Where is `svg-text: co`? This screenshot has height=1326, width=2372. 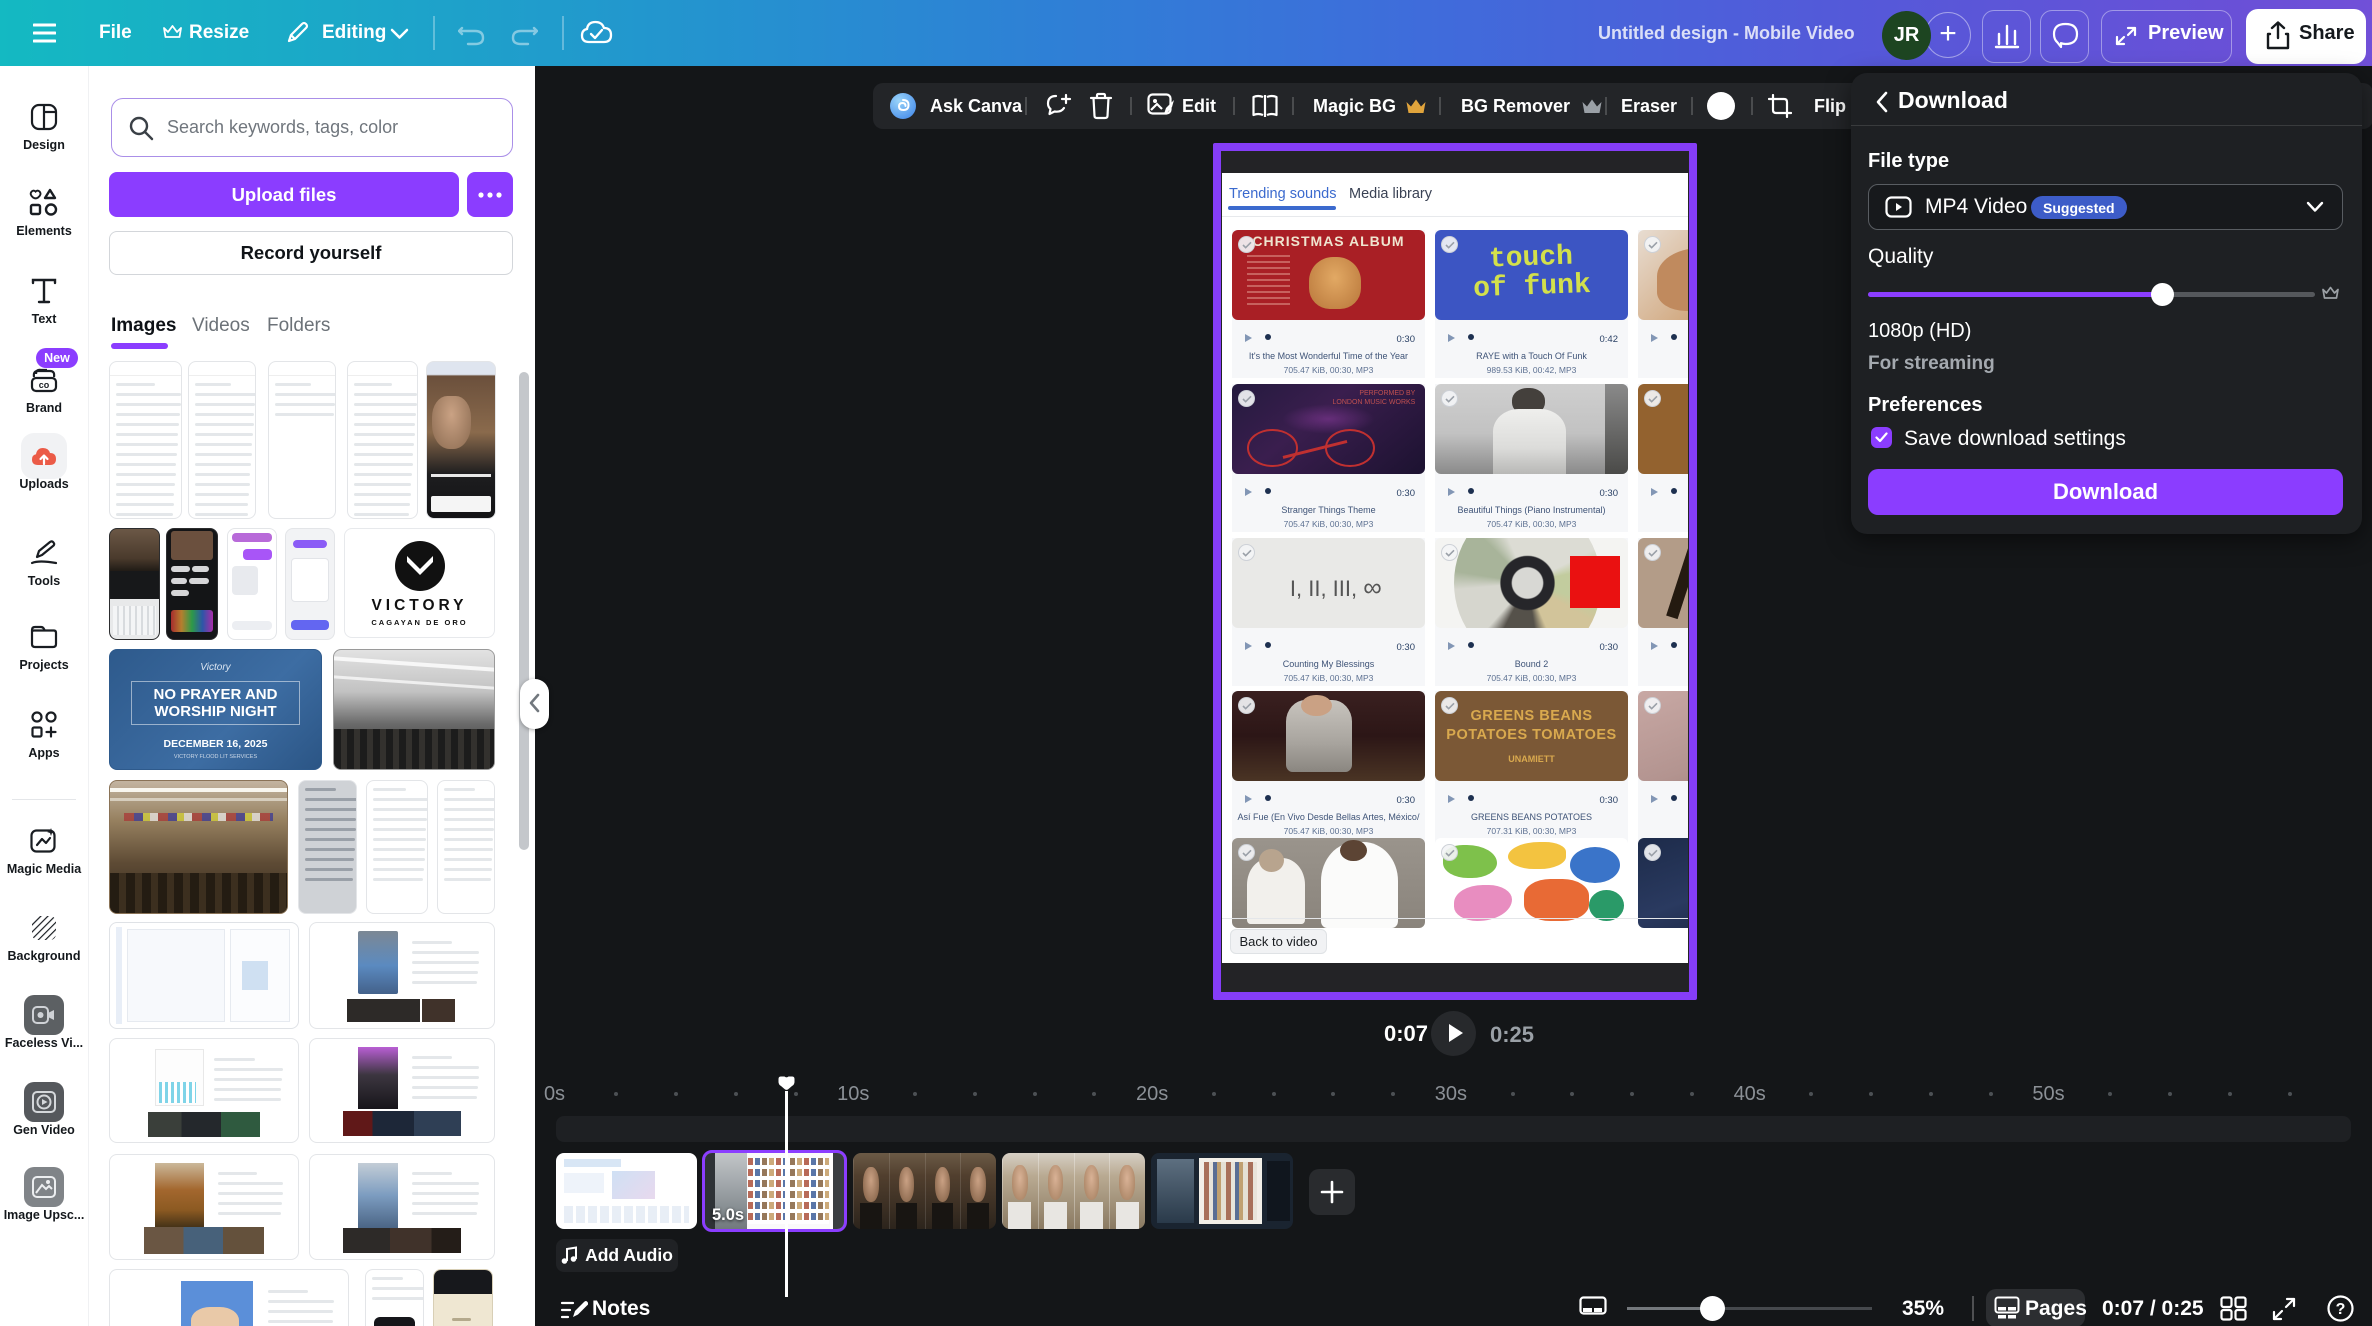
svg-text: co is located at coordinates (44, 385).